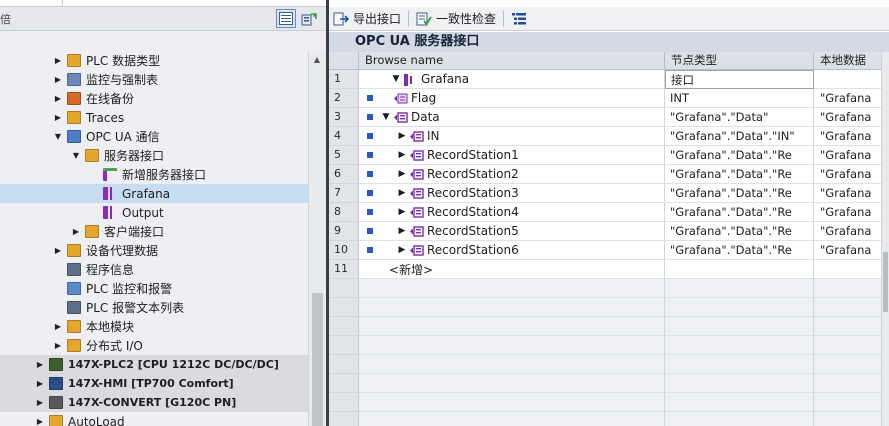 Image resolution: width=889 pixels, height=426 pixels. What do you see at coordinates (154, 419) in the screenshot?
I see `tree-item: ▶ AutoLoad` at bounding box center [154, 419].